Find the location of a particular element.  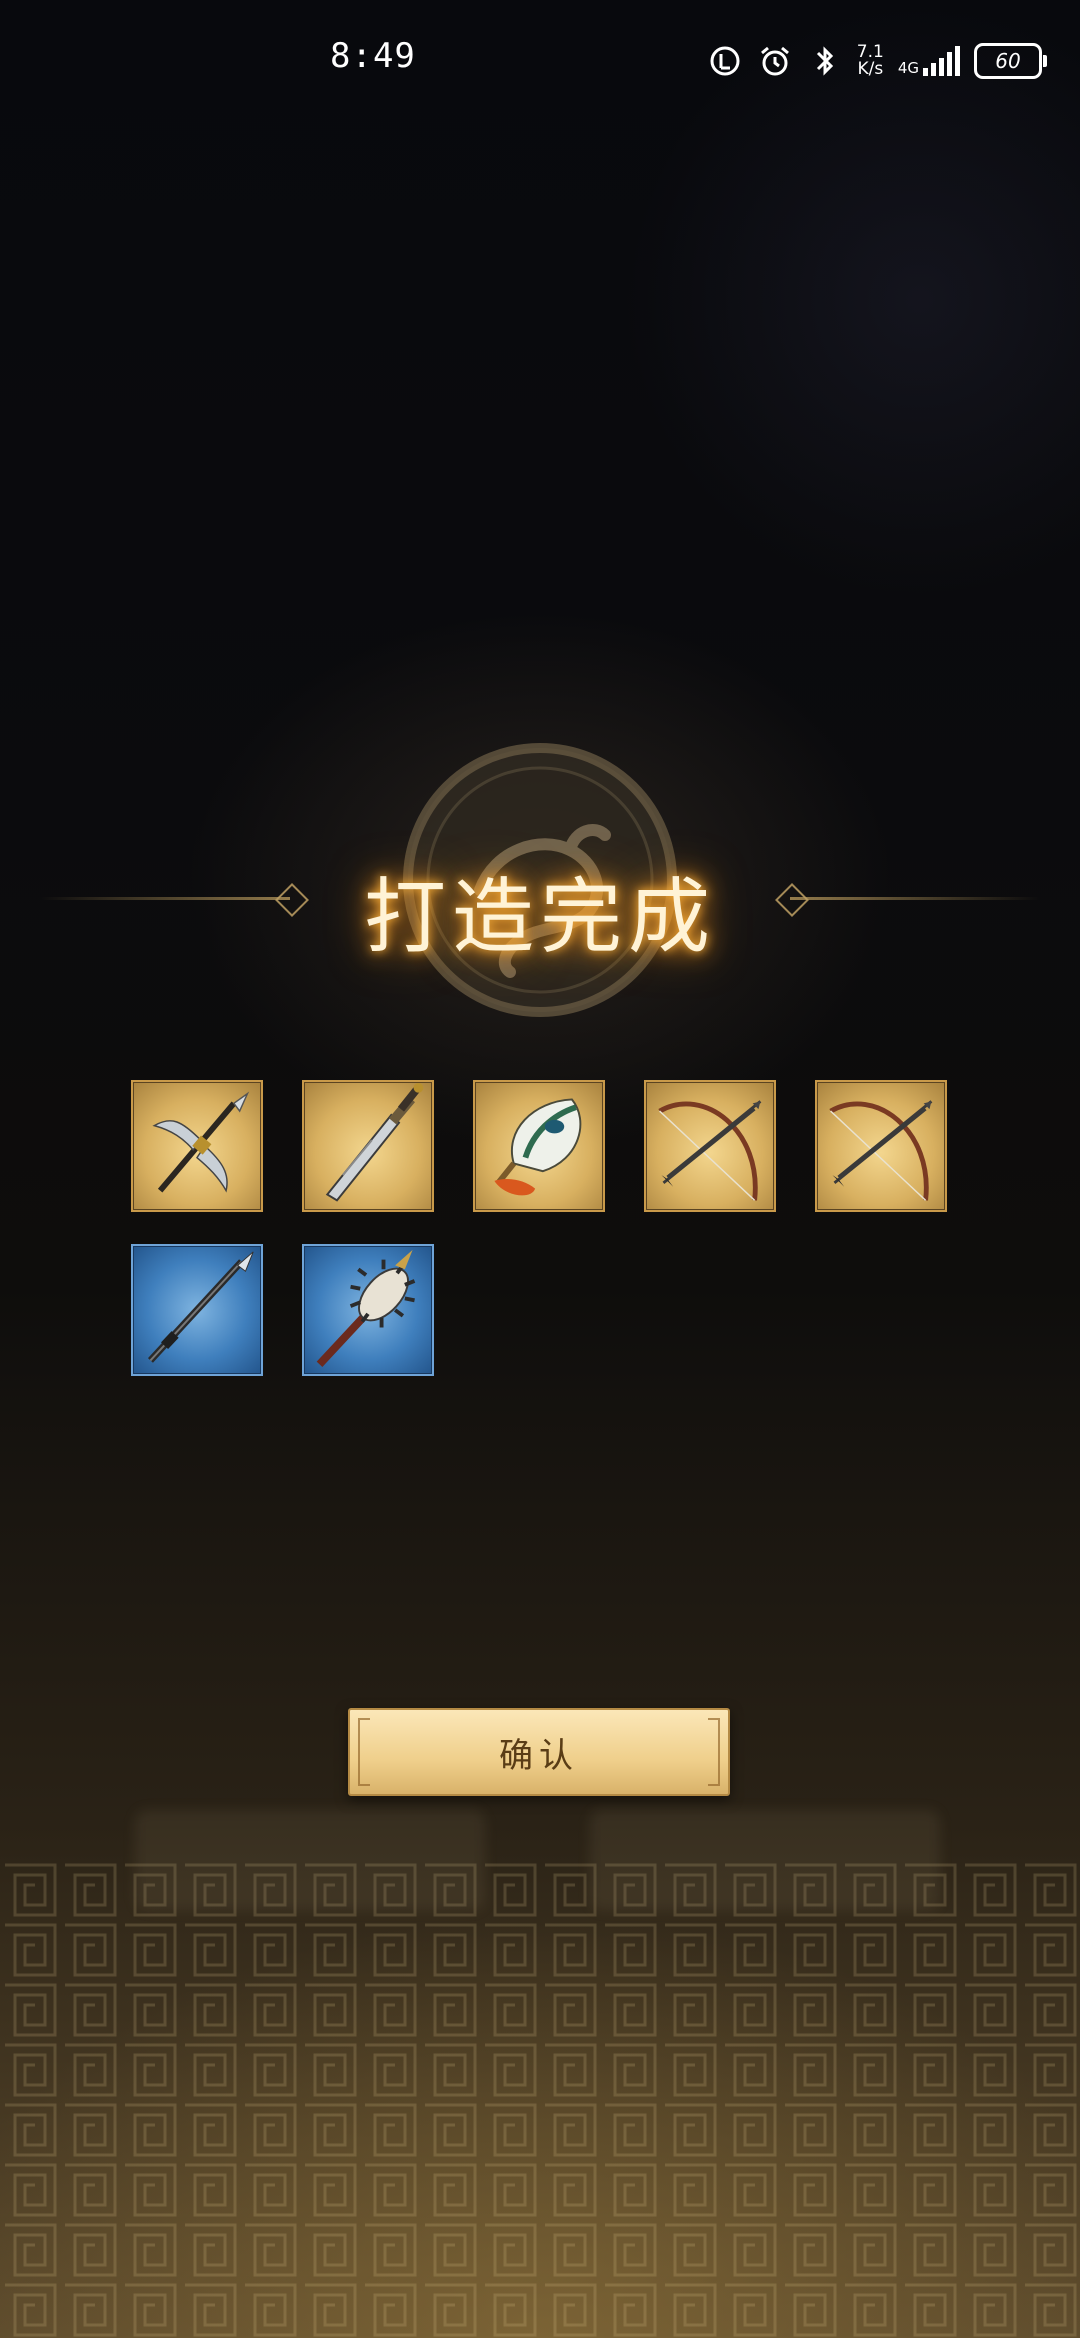

battery-icon: 60 is located at coordinates (1010, 61).